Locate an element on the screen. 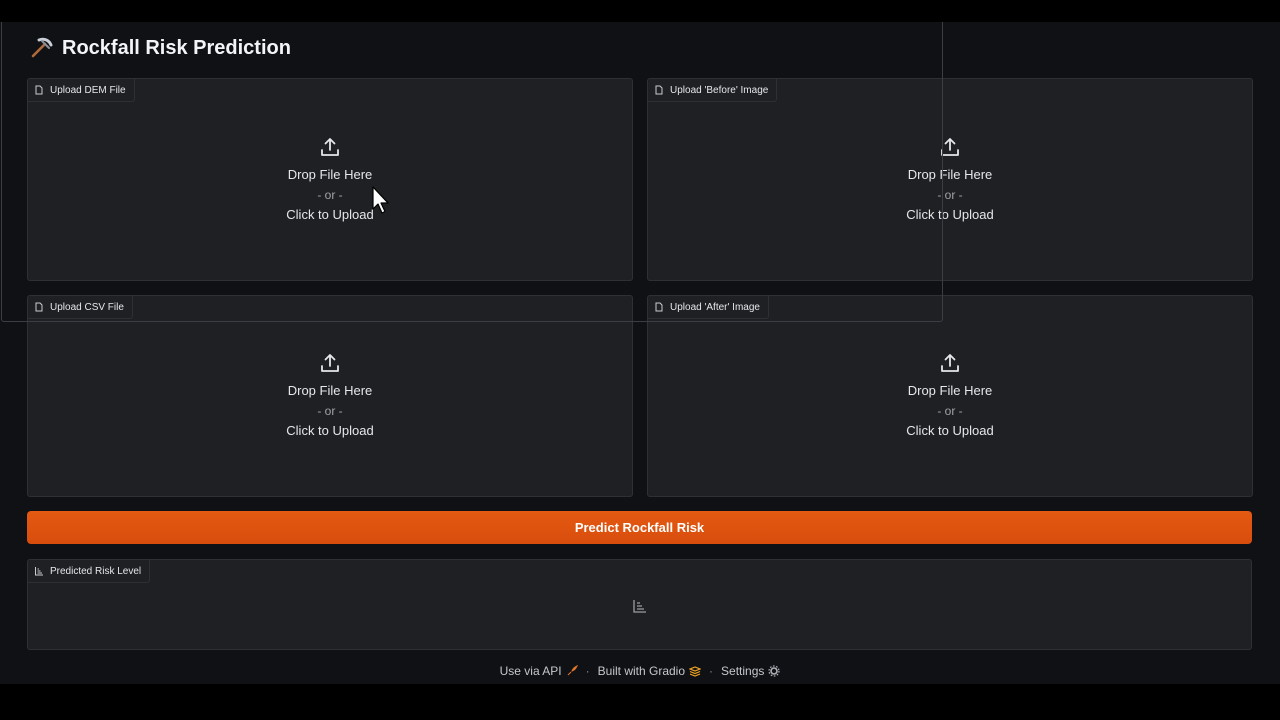 The height and width of the screenshot is (720, 1280). gear-icon is located at coordinates (774, 671).